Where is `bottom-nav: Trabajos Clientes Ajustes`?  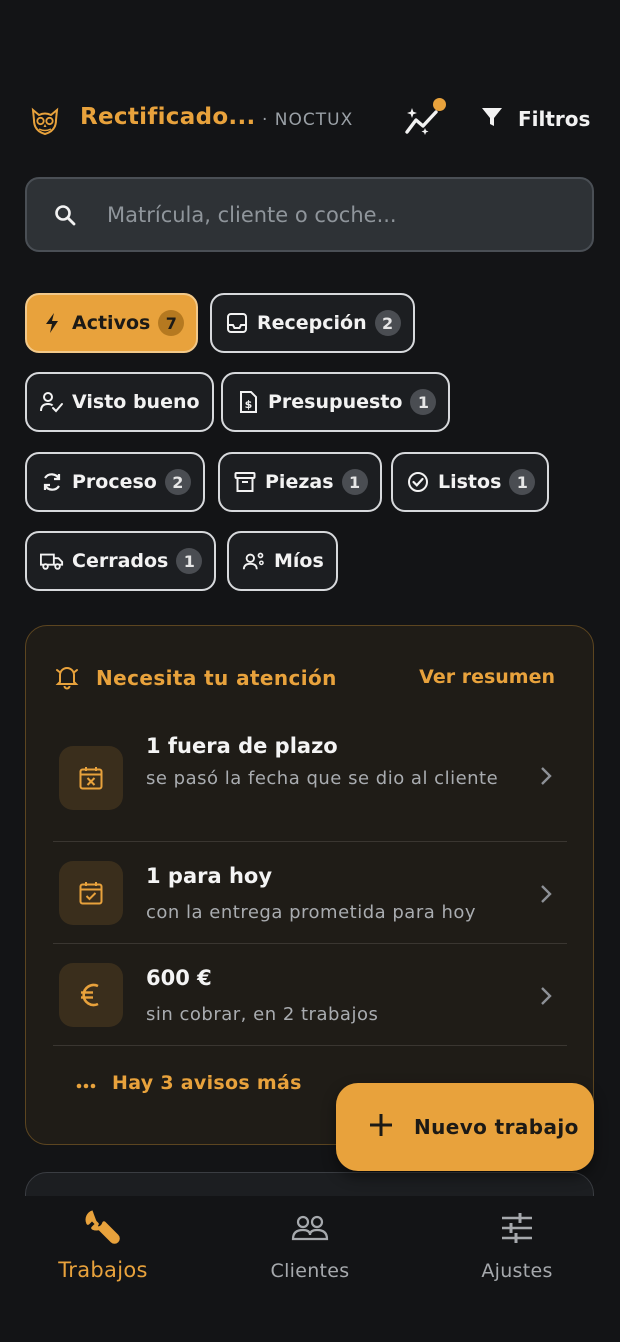
bottom-nav: Trabajos Clientes Ajustes is located at coordinates (310, 1269).